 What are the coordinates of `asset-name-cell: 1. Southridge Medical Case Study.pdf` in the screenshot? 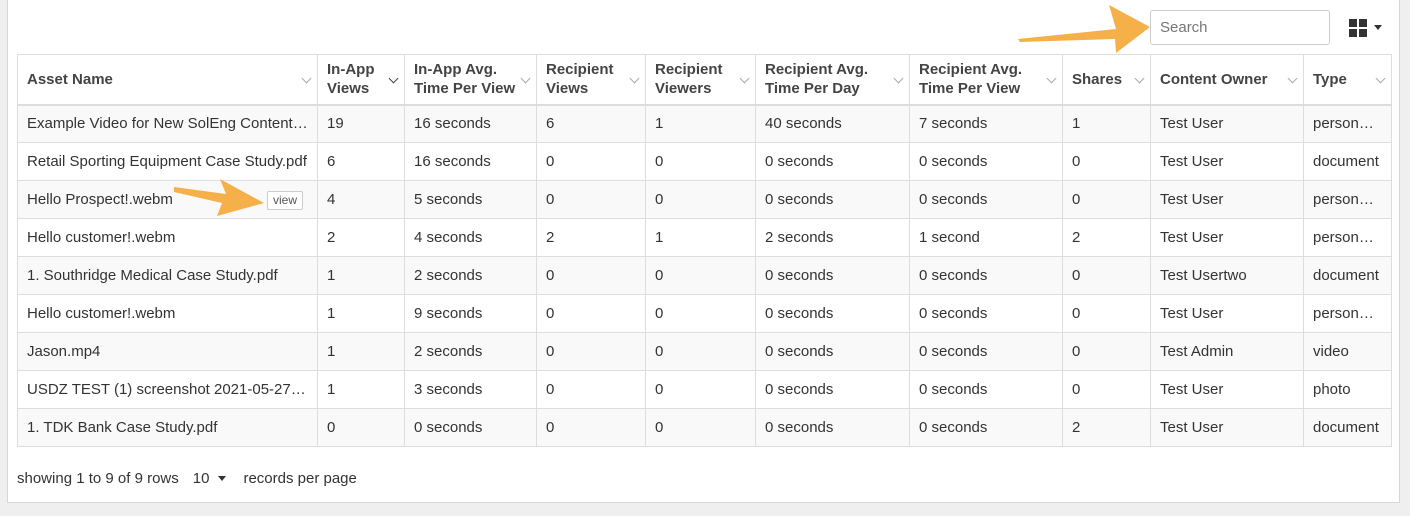 It's located at (167, 275).